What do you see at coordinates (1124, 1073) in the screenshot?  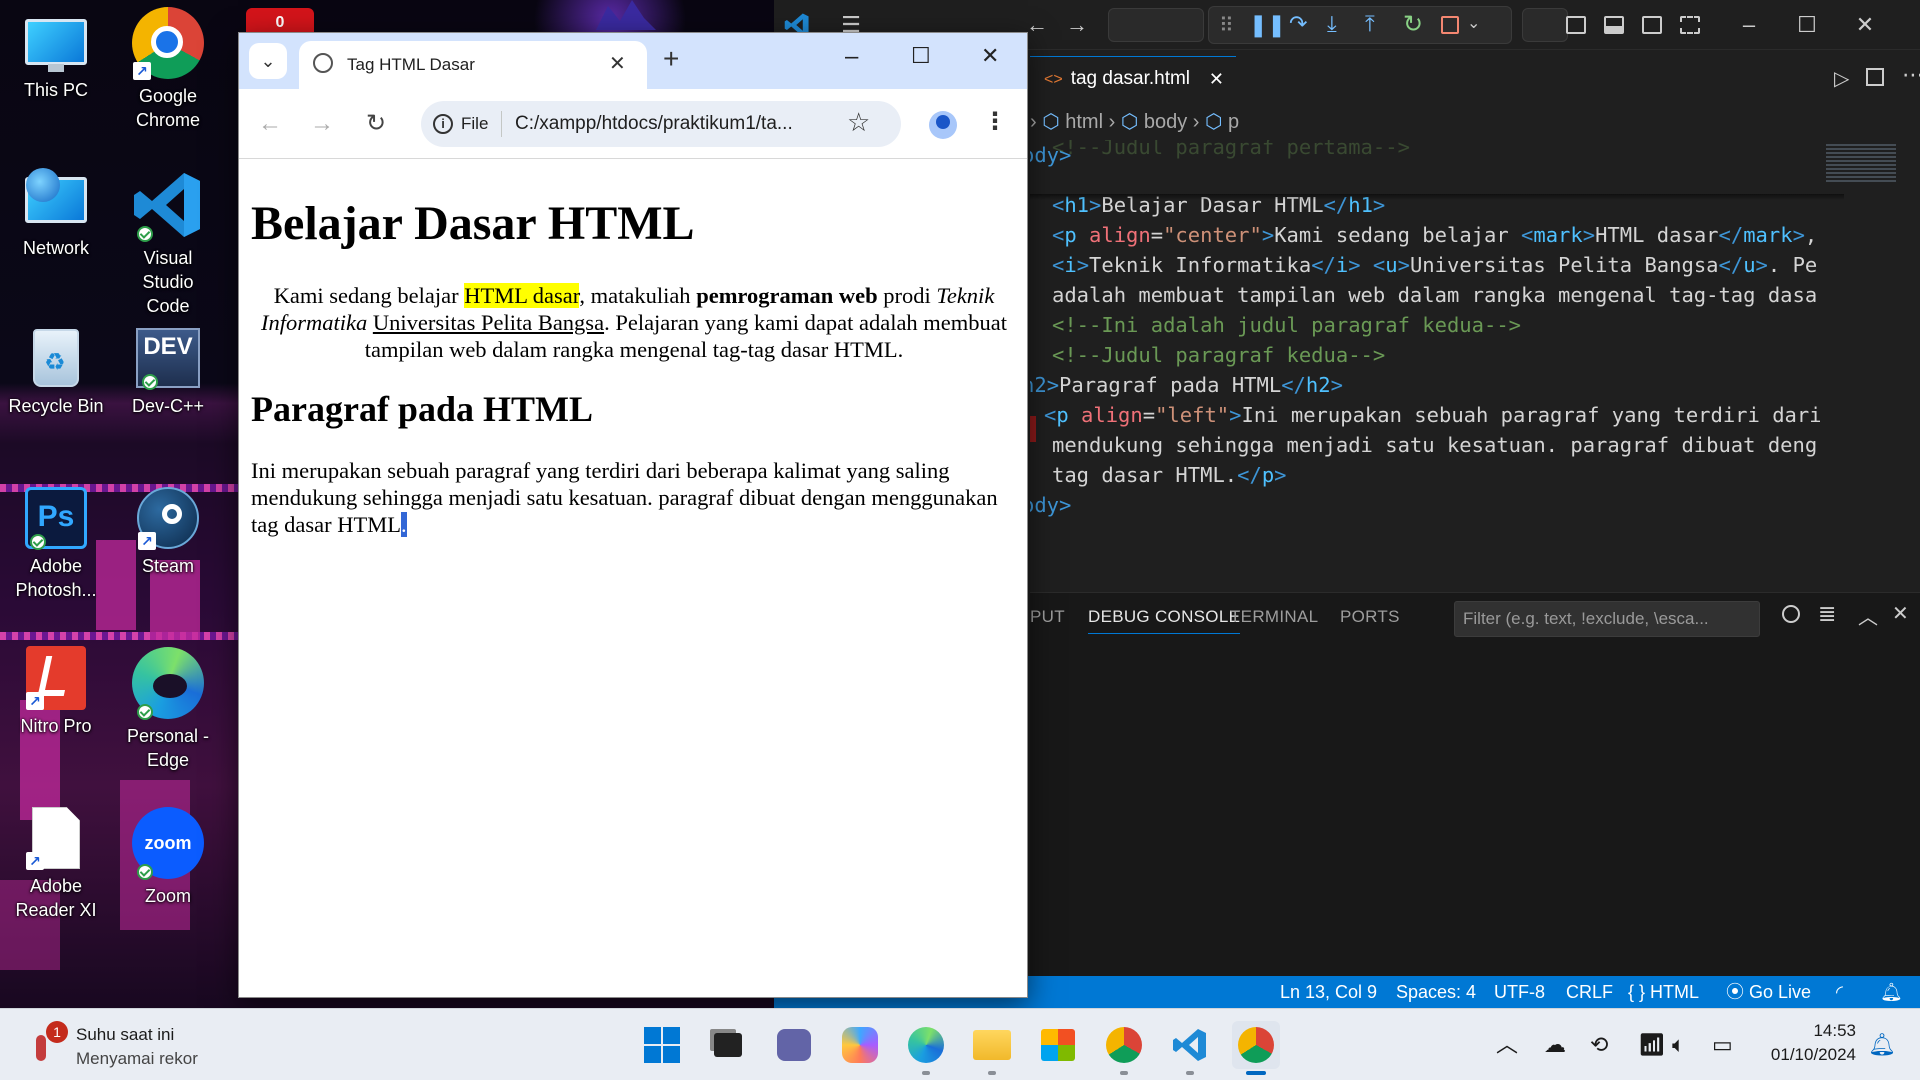 I see `running-indicator` at bounding box center [1124, 1073].